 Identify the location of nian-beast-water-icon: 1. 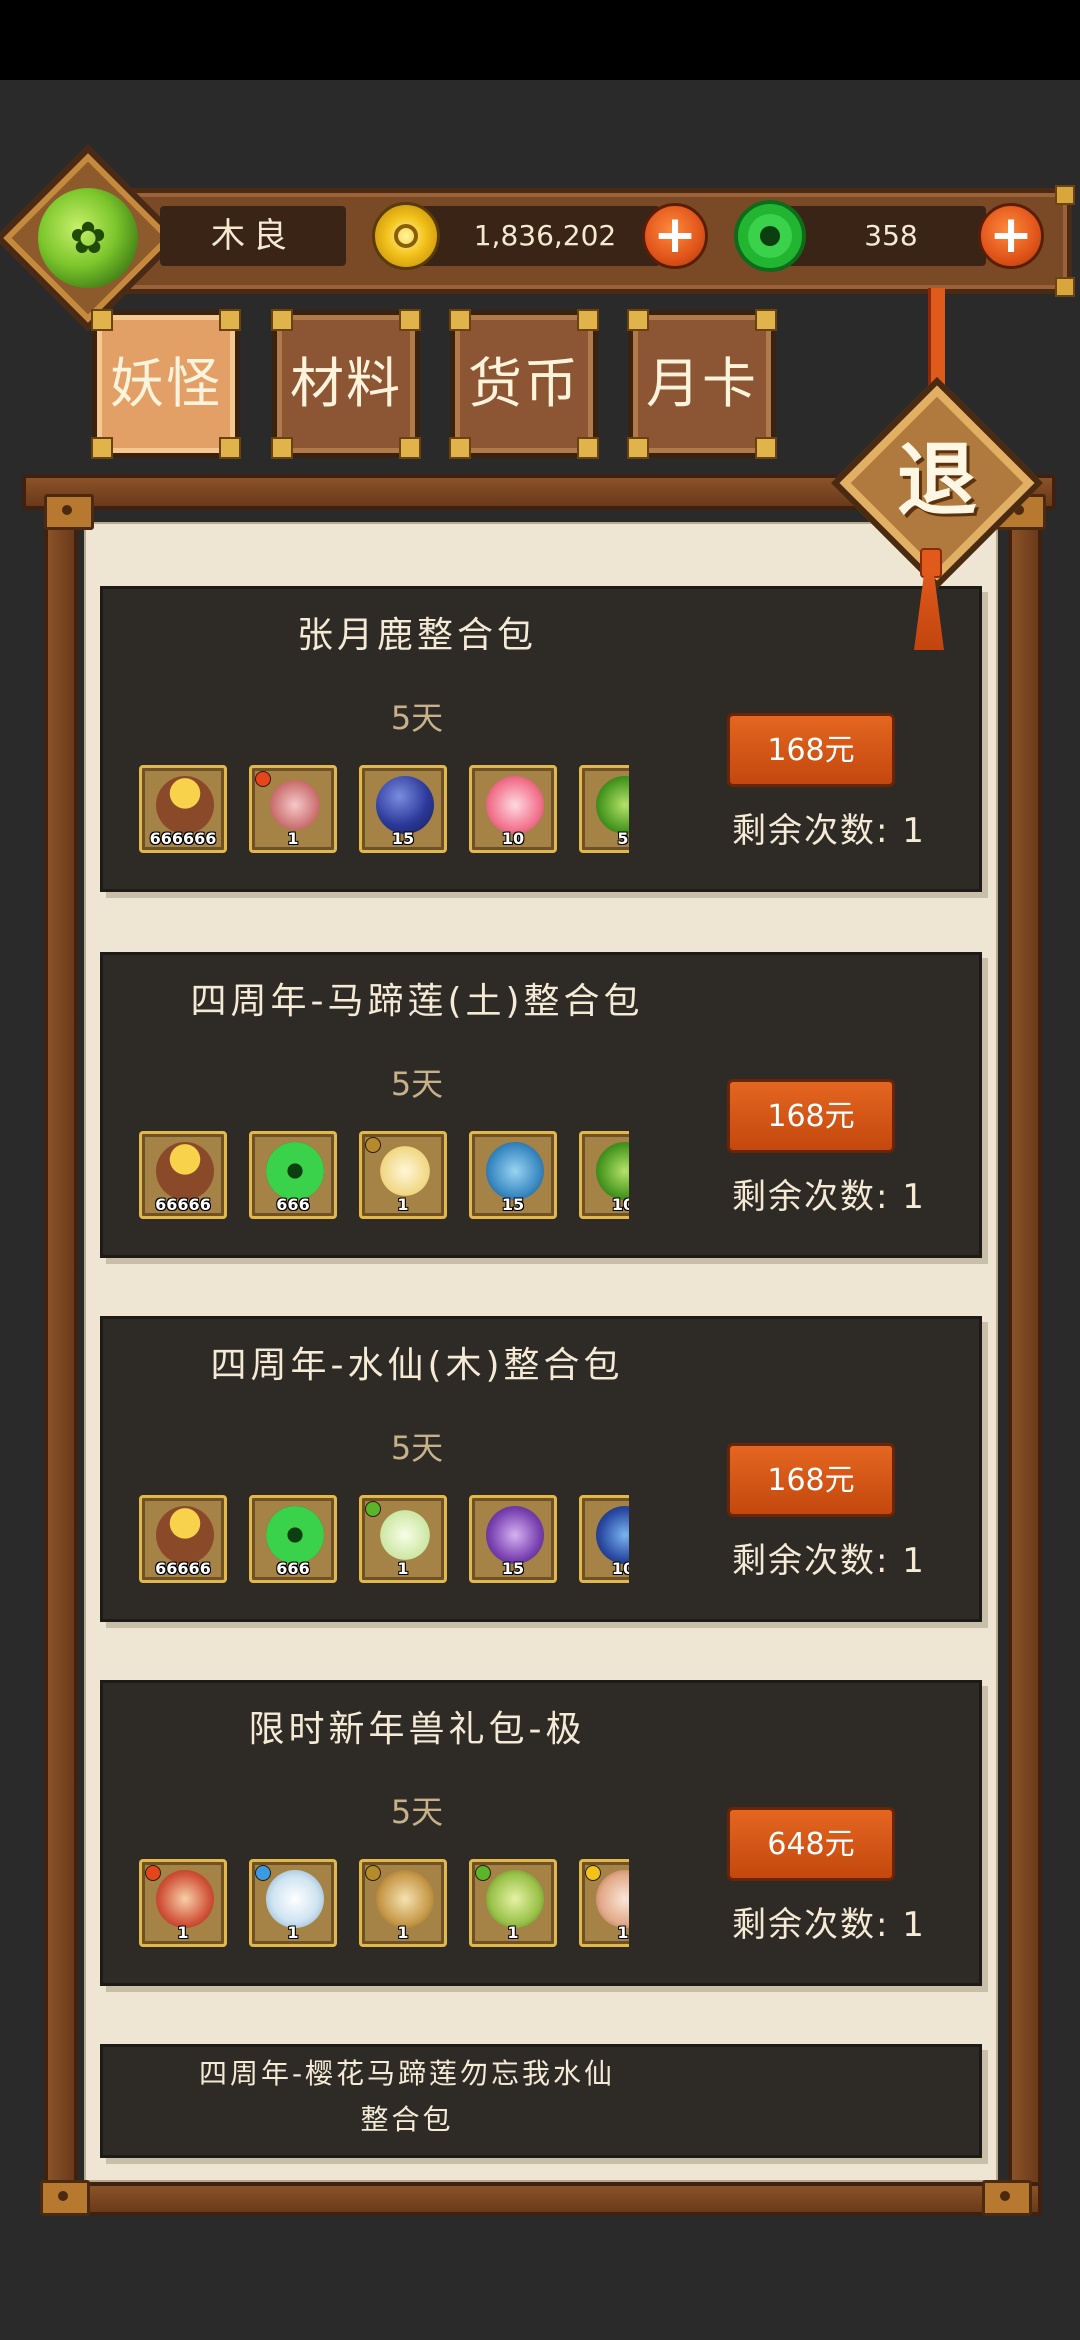
(293, 1903).